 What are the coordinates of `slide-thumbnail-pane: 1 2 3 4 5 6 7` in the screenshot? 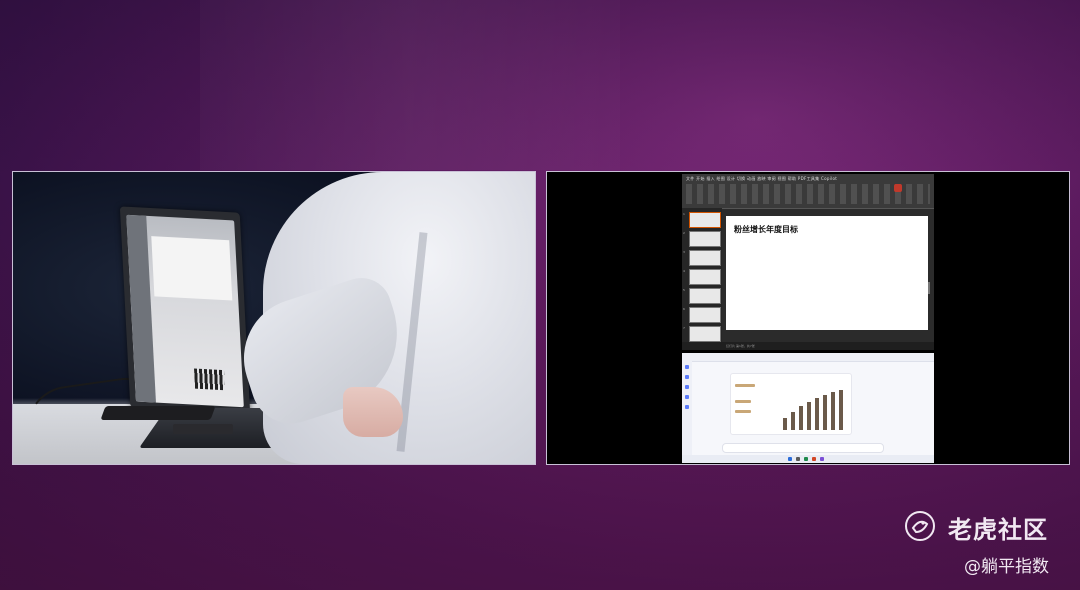 It's located at (702, 279).